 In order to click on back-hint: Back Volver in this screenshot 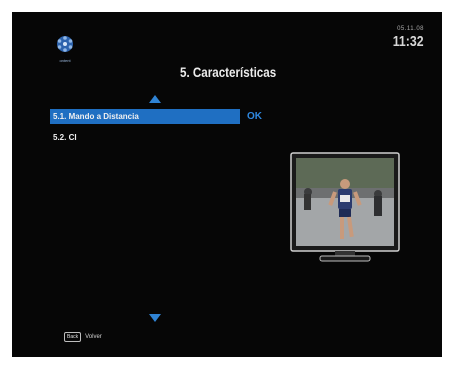, I will do `click(83, 337)`.